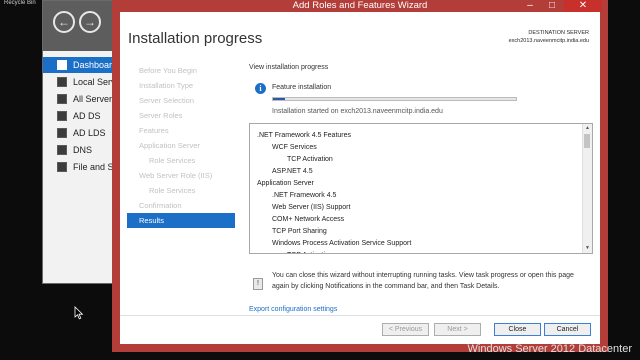  Describe the element at coordinates (87, 116) in the screenshot. I see `nav-item-label: AD DS` at that location.